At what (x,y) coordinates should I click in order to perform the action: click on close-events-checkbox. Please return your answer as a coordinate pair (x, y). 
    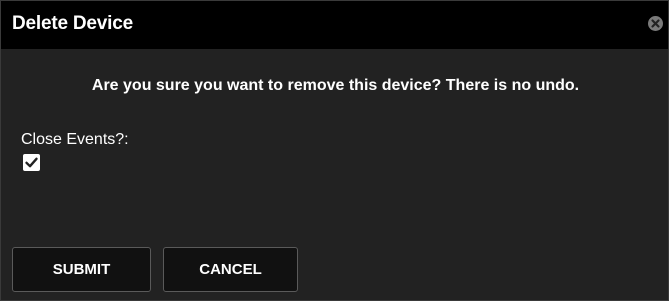
    Looking at the image, I should click on (31, 162).